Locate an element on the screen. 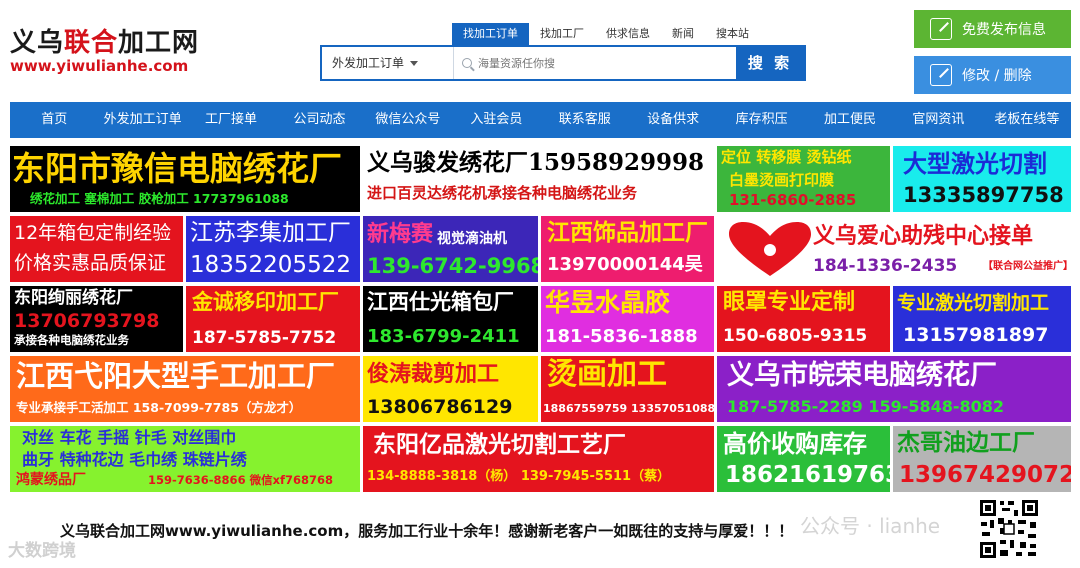 The image size is (1080, 568). search-type-select: 外发加工订单 is located at coordinates (388, 63).